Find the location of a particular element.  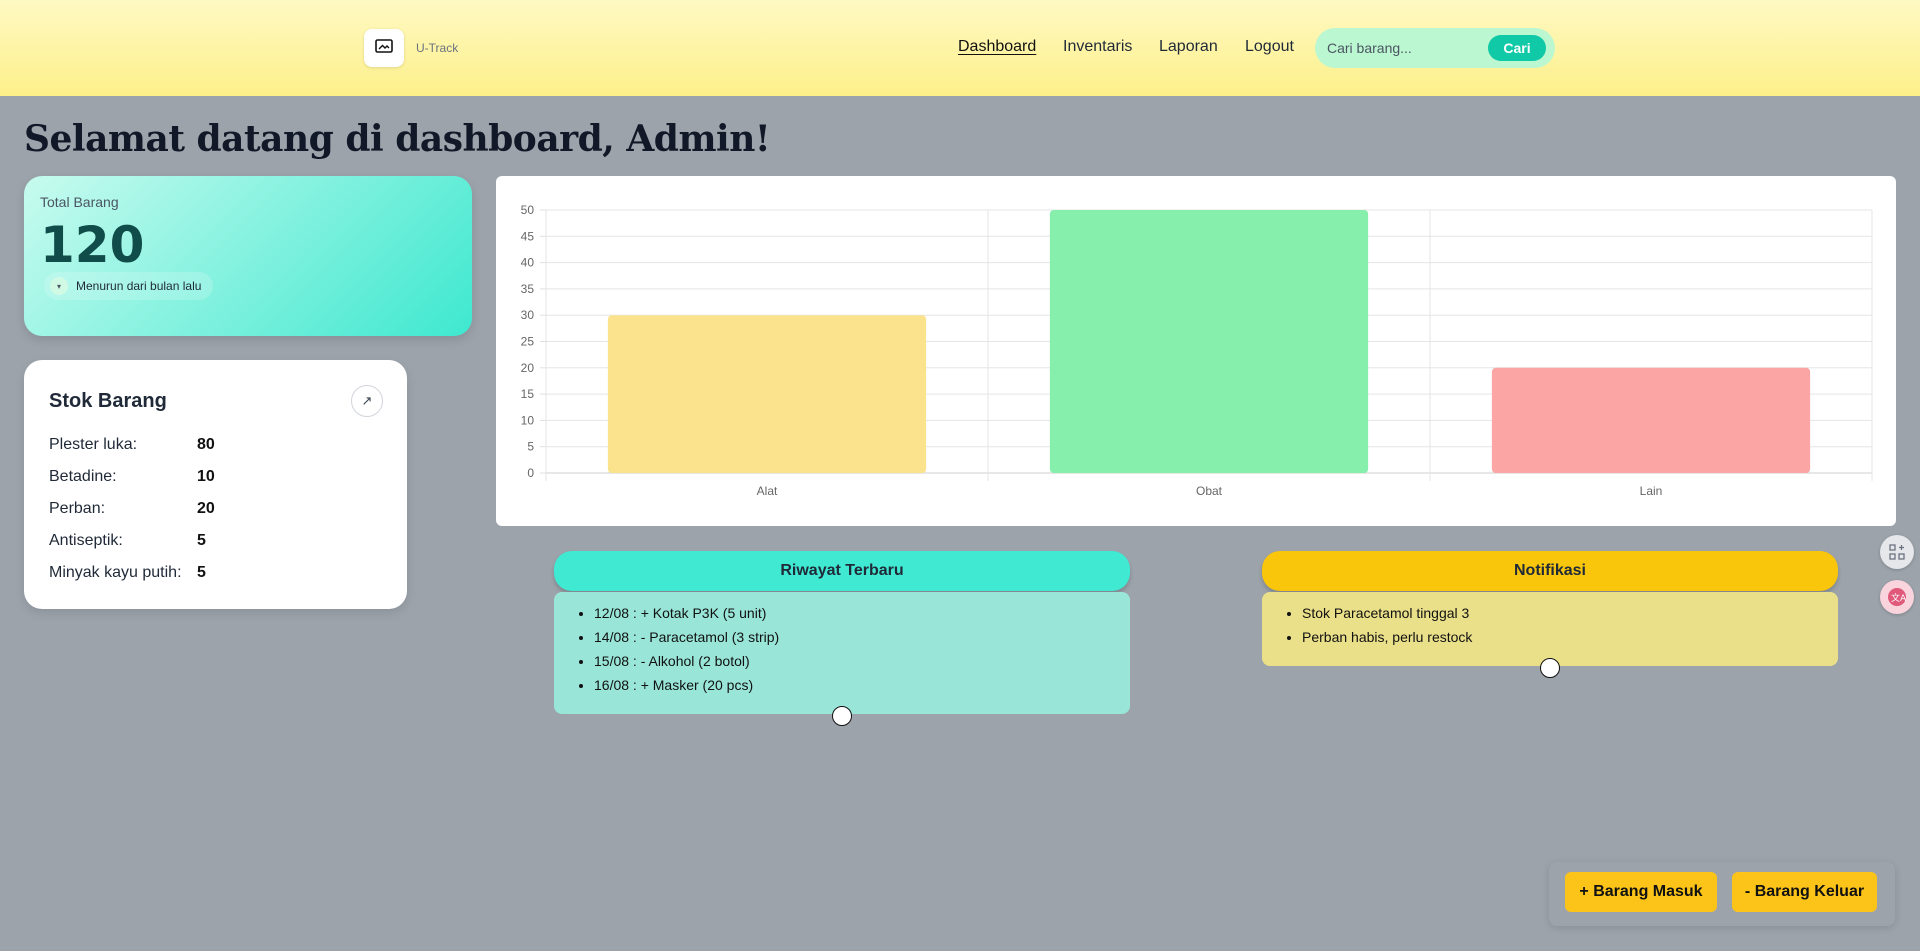

list-item: Stok Paracetamol tinggal 3 is located at coordinates (1570, 613).